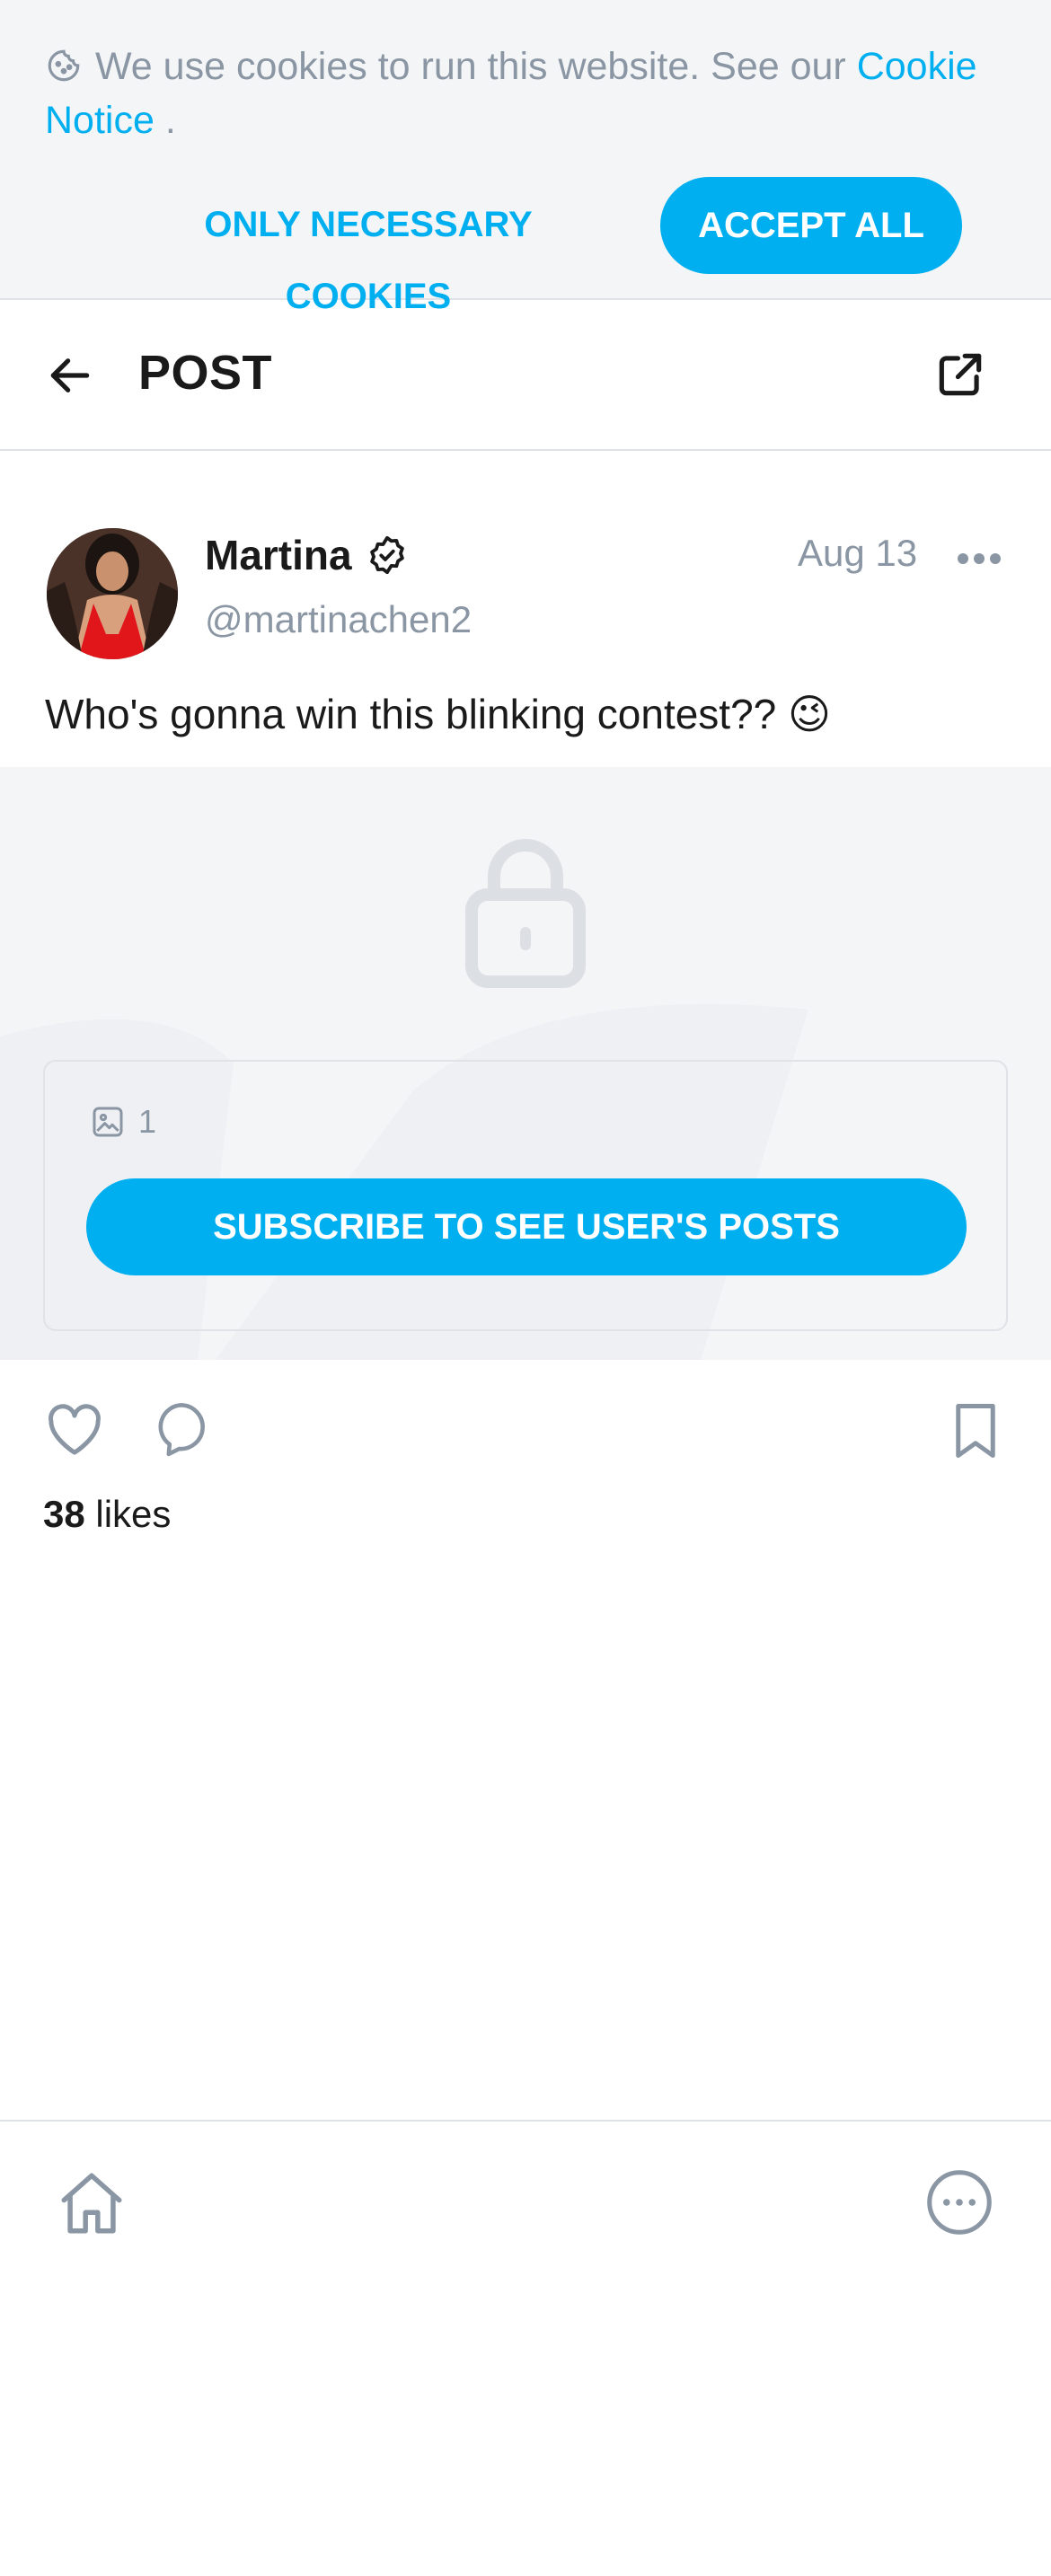 This screenshot has height=2576, width=1051. What do you see at coordinates (91, 2203) in the screenshot?
I see `home-icon` at bounding box center [91, 2203].